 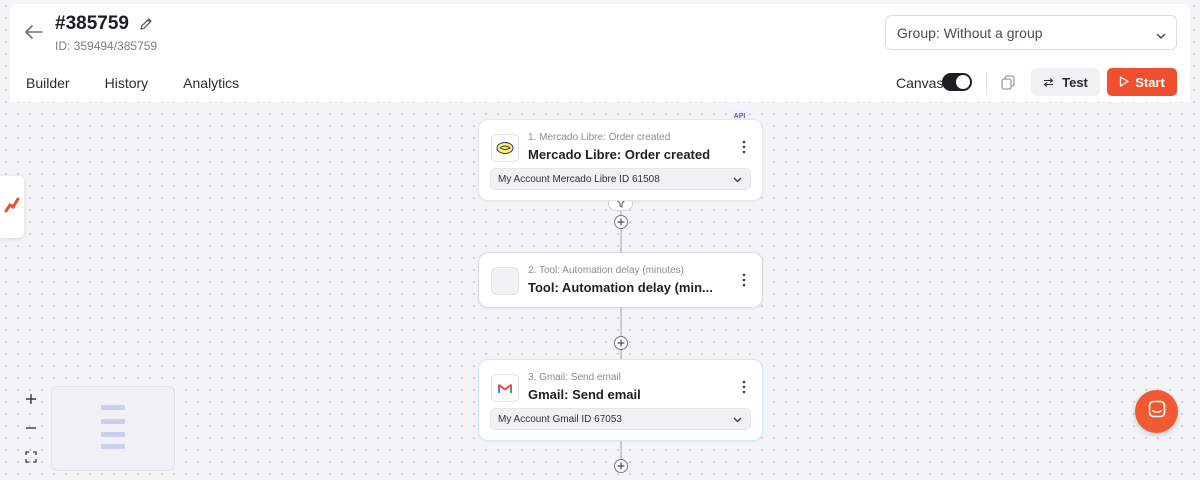 I want to click on gmail-icon, so click(x=505, y=388).